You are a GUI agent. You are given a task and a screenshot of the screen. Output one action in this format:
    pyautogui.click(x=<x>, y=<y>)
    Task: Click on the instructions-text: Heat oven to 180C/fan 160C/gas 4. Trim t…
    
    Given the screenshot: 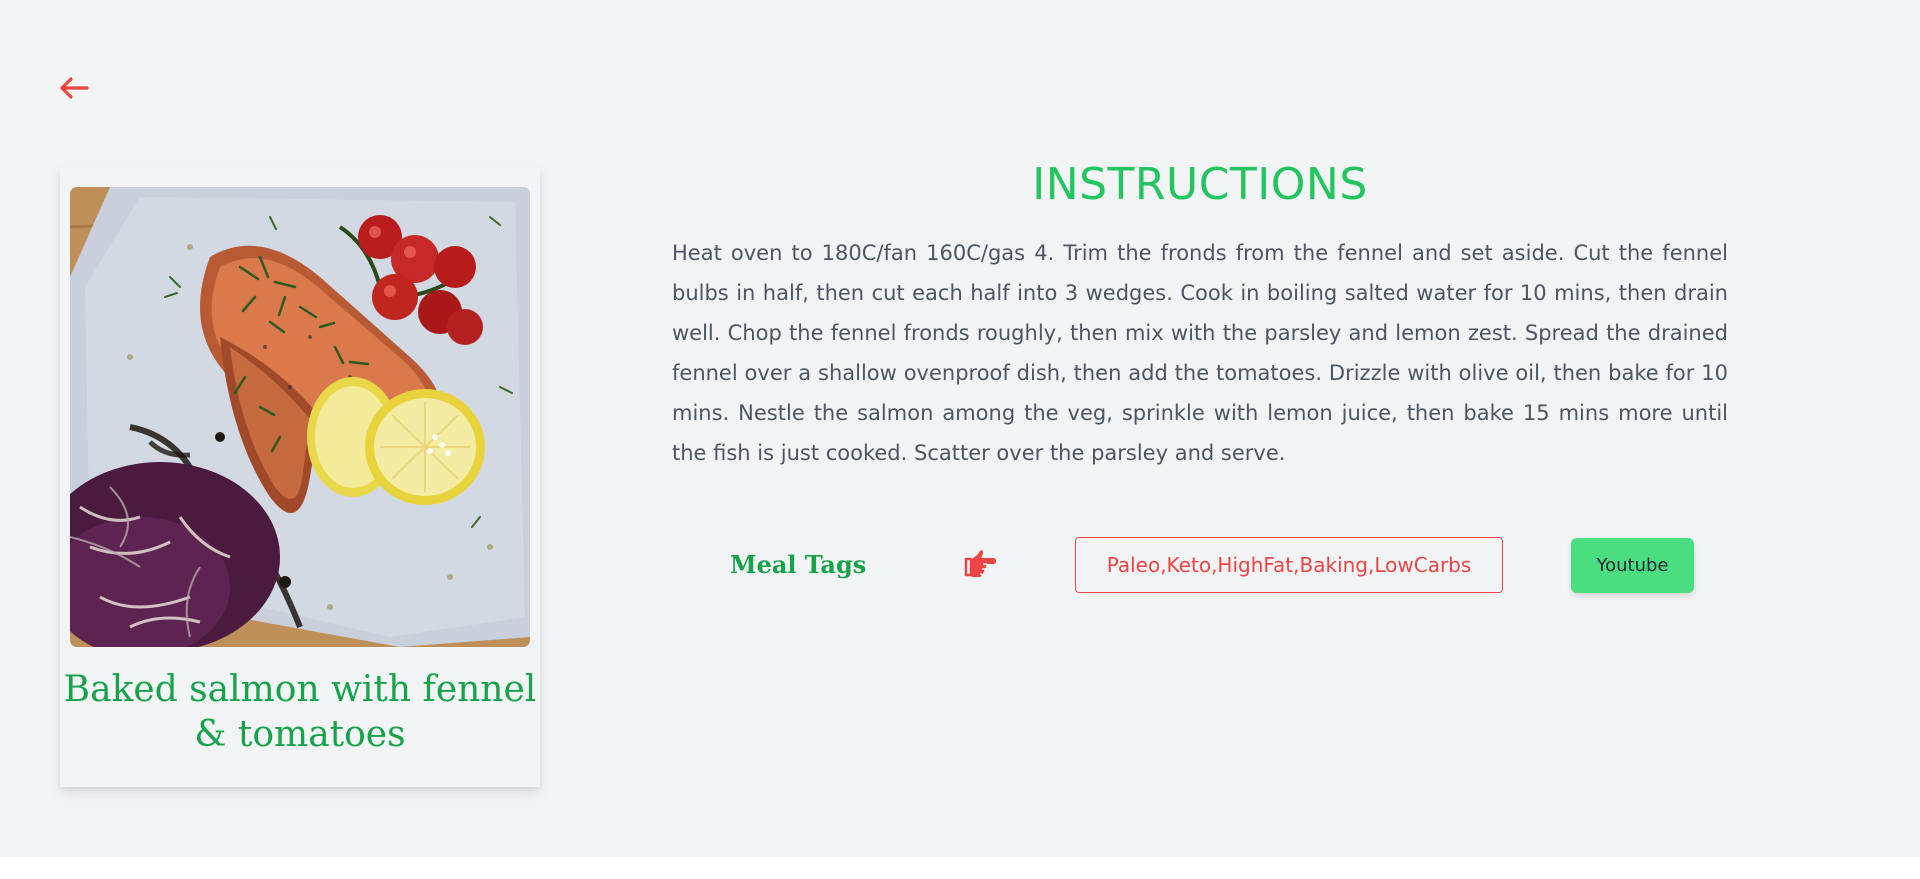 What is the action you would take?
    pyautogui.click(x=1200, y=353)
    